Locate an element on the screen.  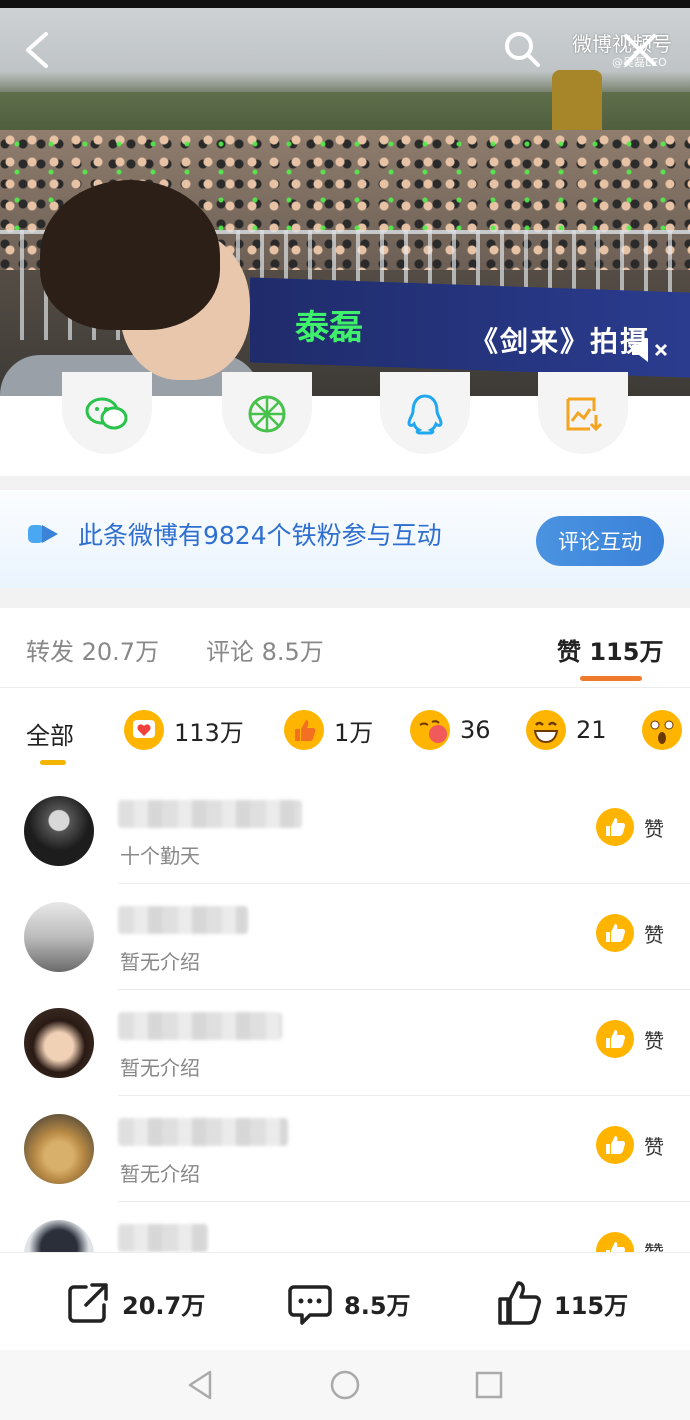
list-item: 十个勤天 赞 is located at coordinates (345, 831).